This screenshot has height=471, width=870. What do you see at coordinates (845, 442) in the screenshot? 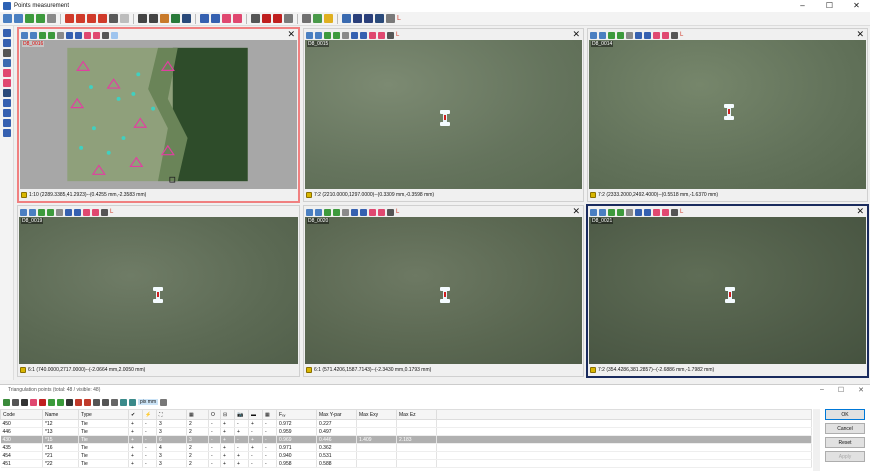
I see `reset-button: Reset` at bounding box center [845, 442].